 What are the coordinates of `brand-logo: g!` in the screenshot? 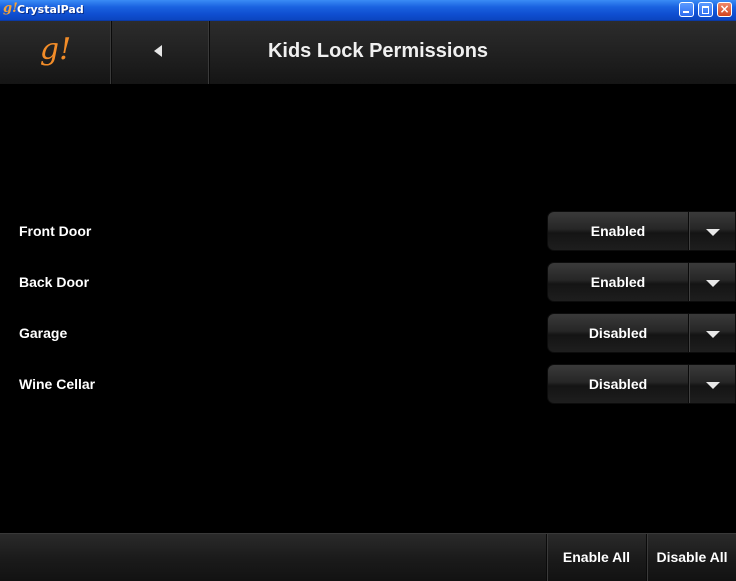 It's located at (55, 49).